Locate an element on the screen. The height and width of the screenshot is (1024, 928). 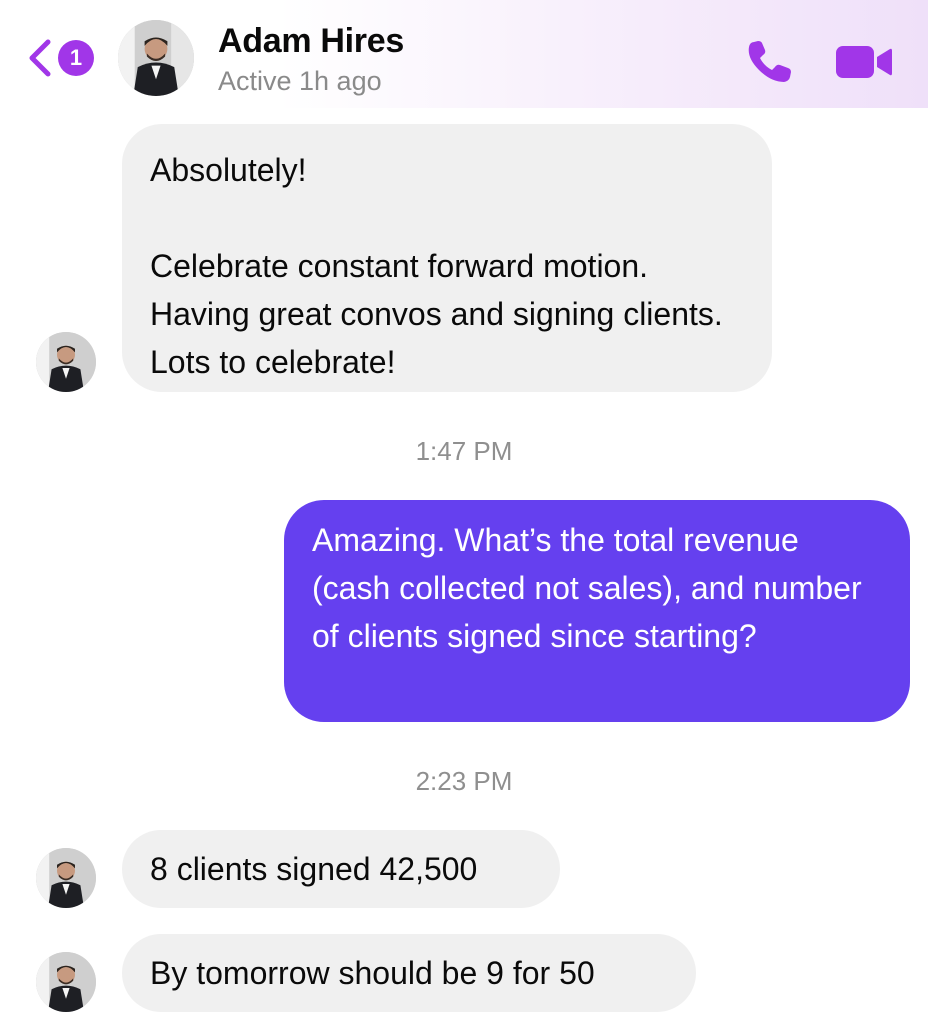
message-timestamp: 1:47 PM is located at coordinates (464, 451).